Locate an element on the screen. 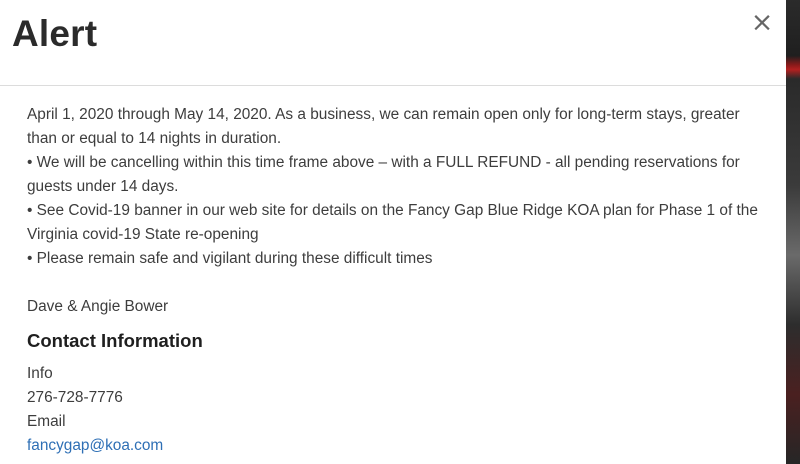  close-icon: × is located at coordinates (762, 22).